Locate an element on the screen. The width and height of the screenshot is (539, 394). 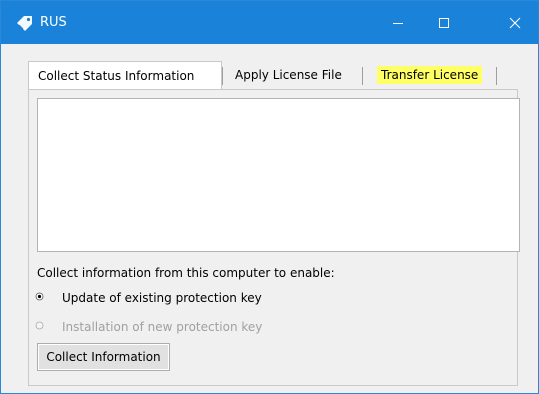
tab-collect-status-information: Collect Status Information is located at coordinates (125, 75).